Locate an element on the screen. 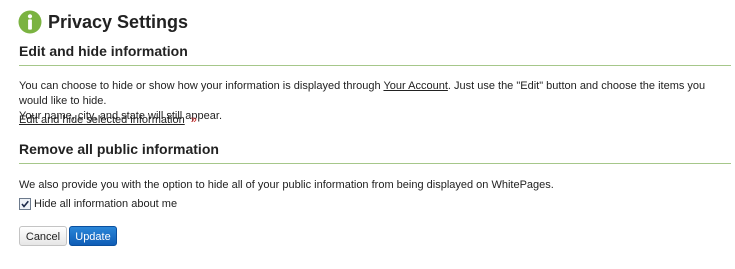 This screenshot has height=269, width=735. cancel-button: Cancel is located at coordinates (43, 236).